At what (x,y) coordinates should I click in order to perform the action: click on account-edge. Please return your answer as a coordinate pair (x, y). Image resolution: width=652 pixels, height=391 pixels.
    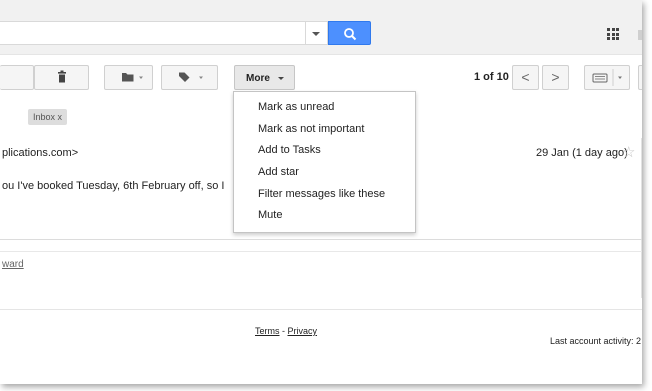
    Looking at the image, I should click on (640, 35).